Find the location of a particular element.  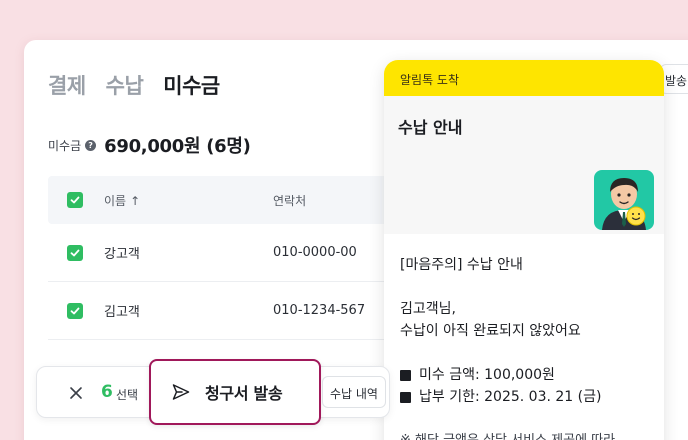

avatar is located at coordinates (624, 200).